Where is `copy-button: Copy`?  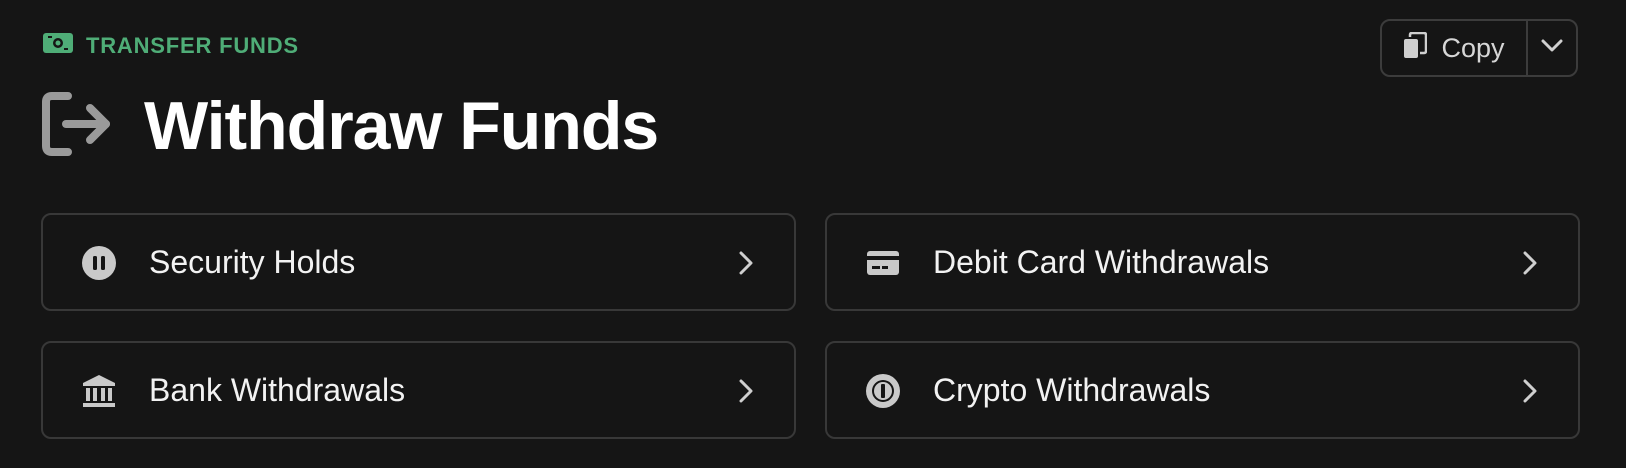
copy-button: Copy is located at coordinates (1455, 48).